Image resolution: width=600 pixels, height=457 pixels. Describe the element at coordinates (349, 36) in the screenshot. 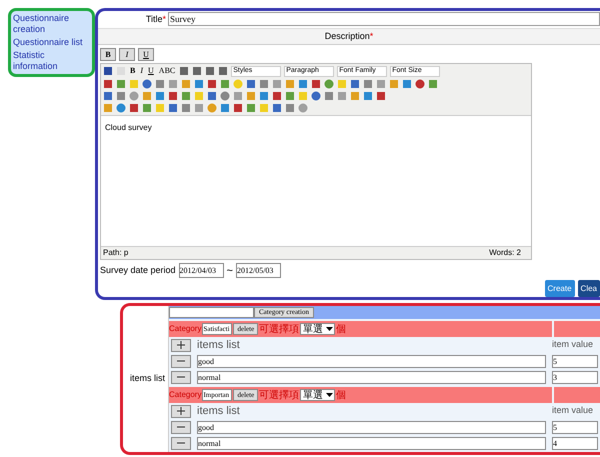

I see `field-label: Description*` at that location.